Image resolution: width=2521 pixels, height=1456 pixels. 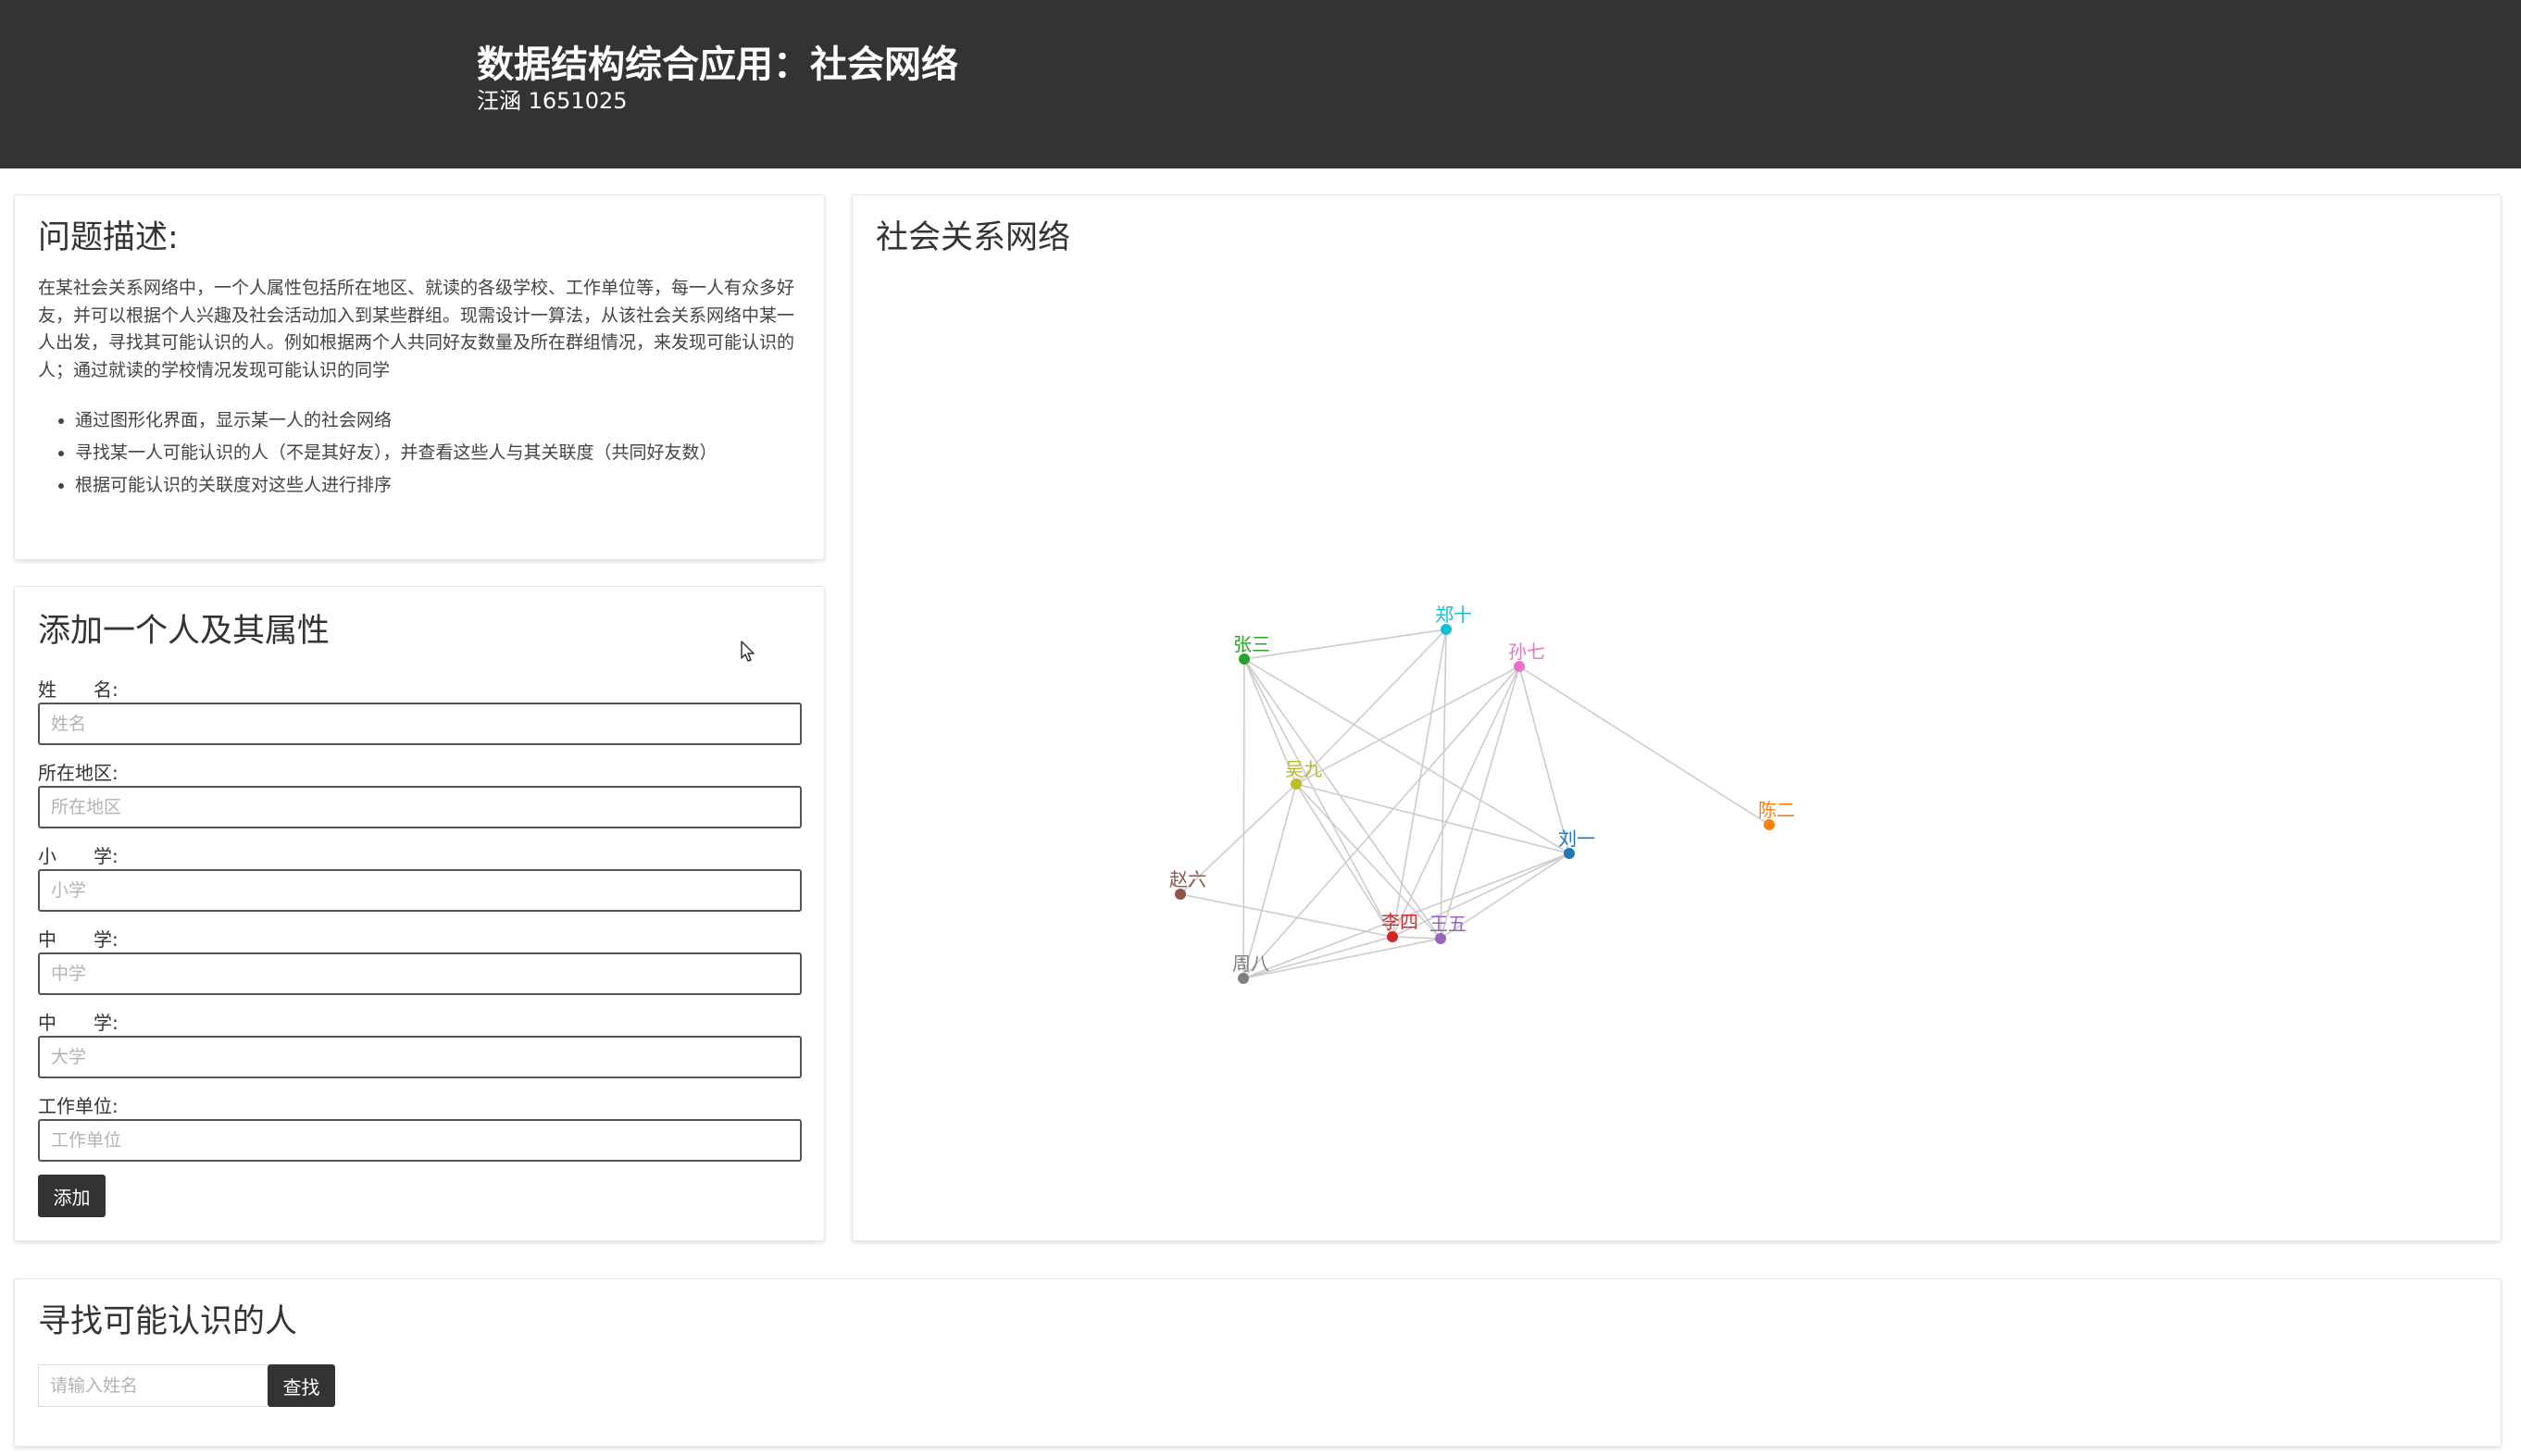 What do you see at coordinates (78, 1106) in the screenshot?
I see `workplace-label: 工作单位:` at bounding box center [78, 1106].